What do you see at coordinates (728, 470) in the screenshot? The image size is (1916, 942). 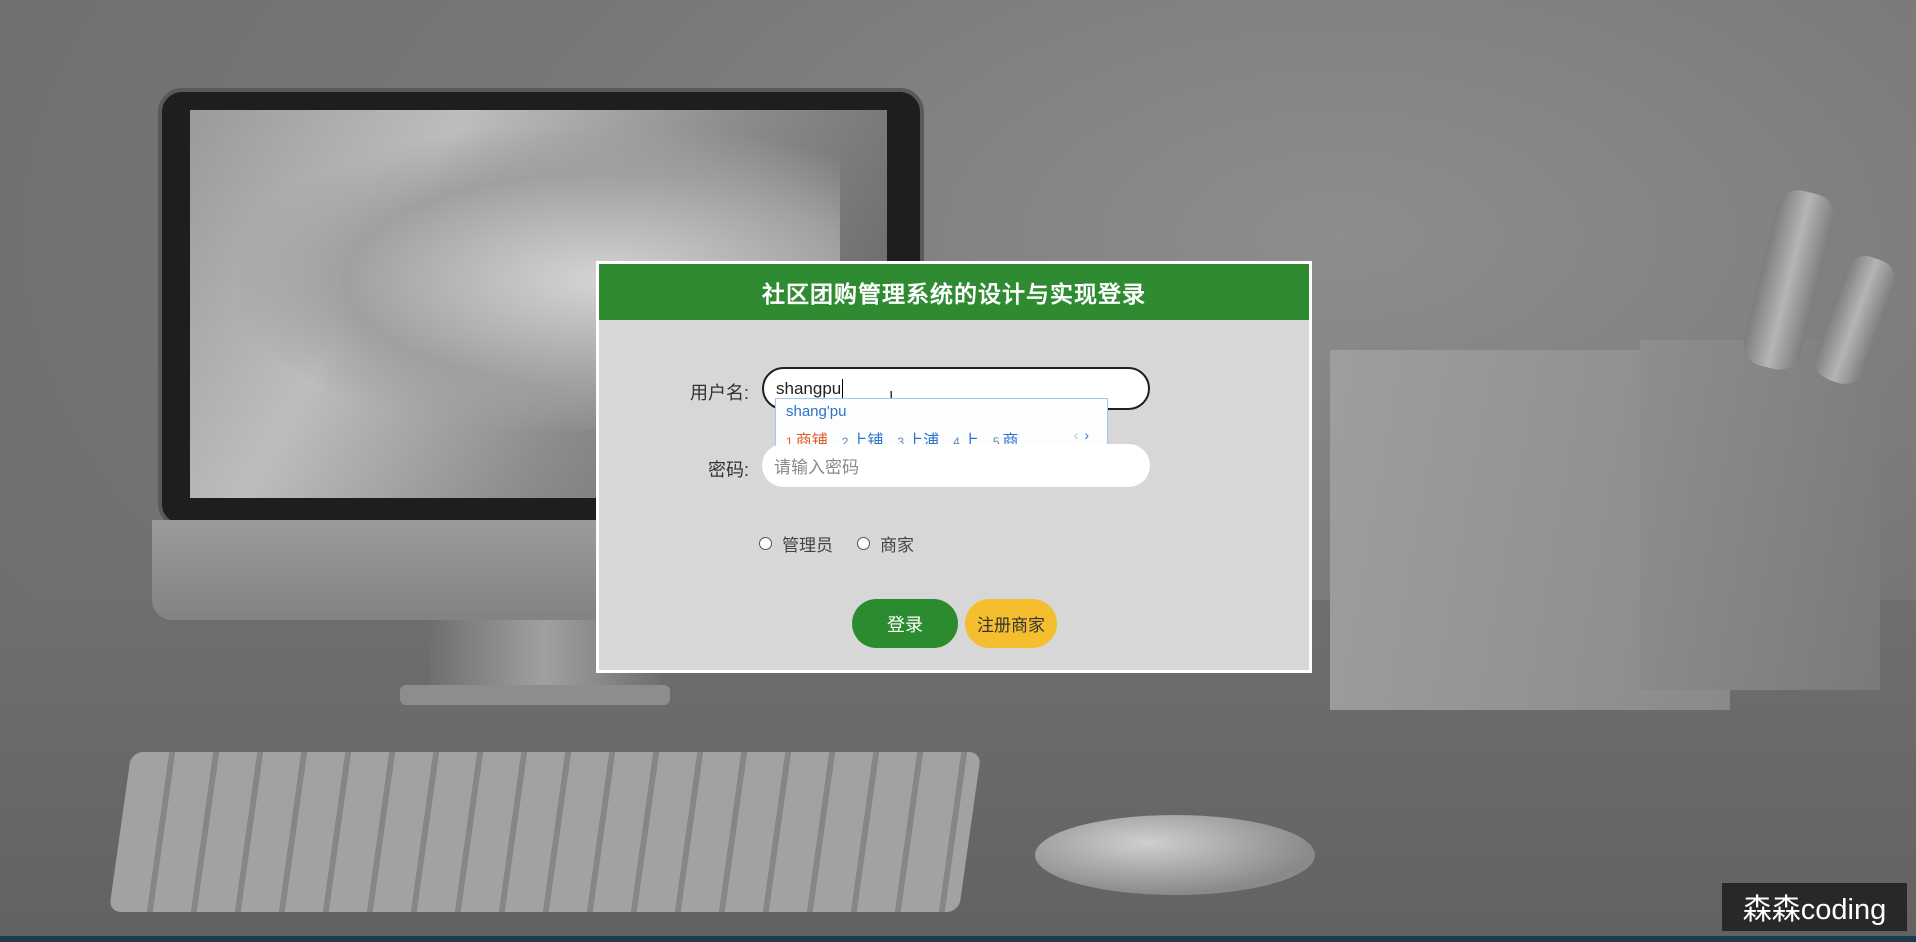 I see `password-label: 密码:` at bounding box center [728, 470].